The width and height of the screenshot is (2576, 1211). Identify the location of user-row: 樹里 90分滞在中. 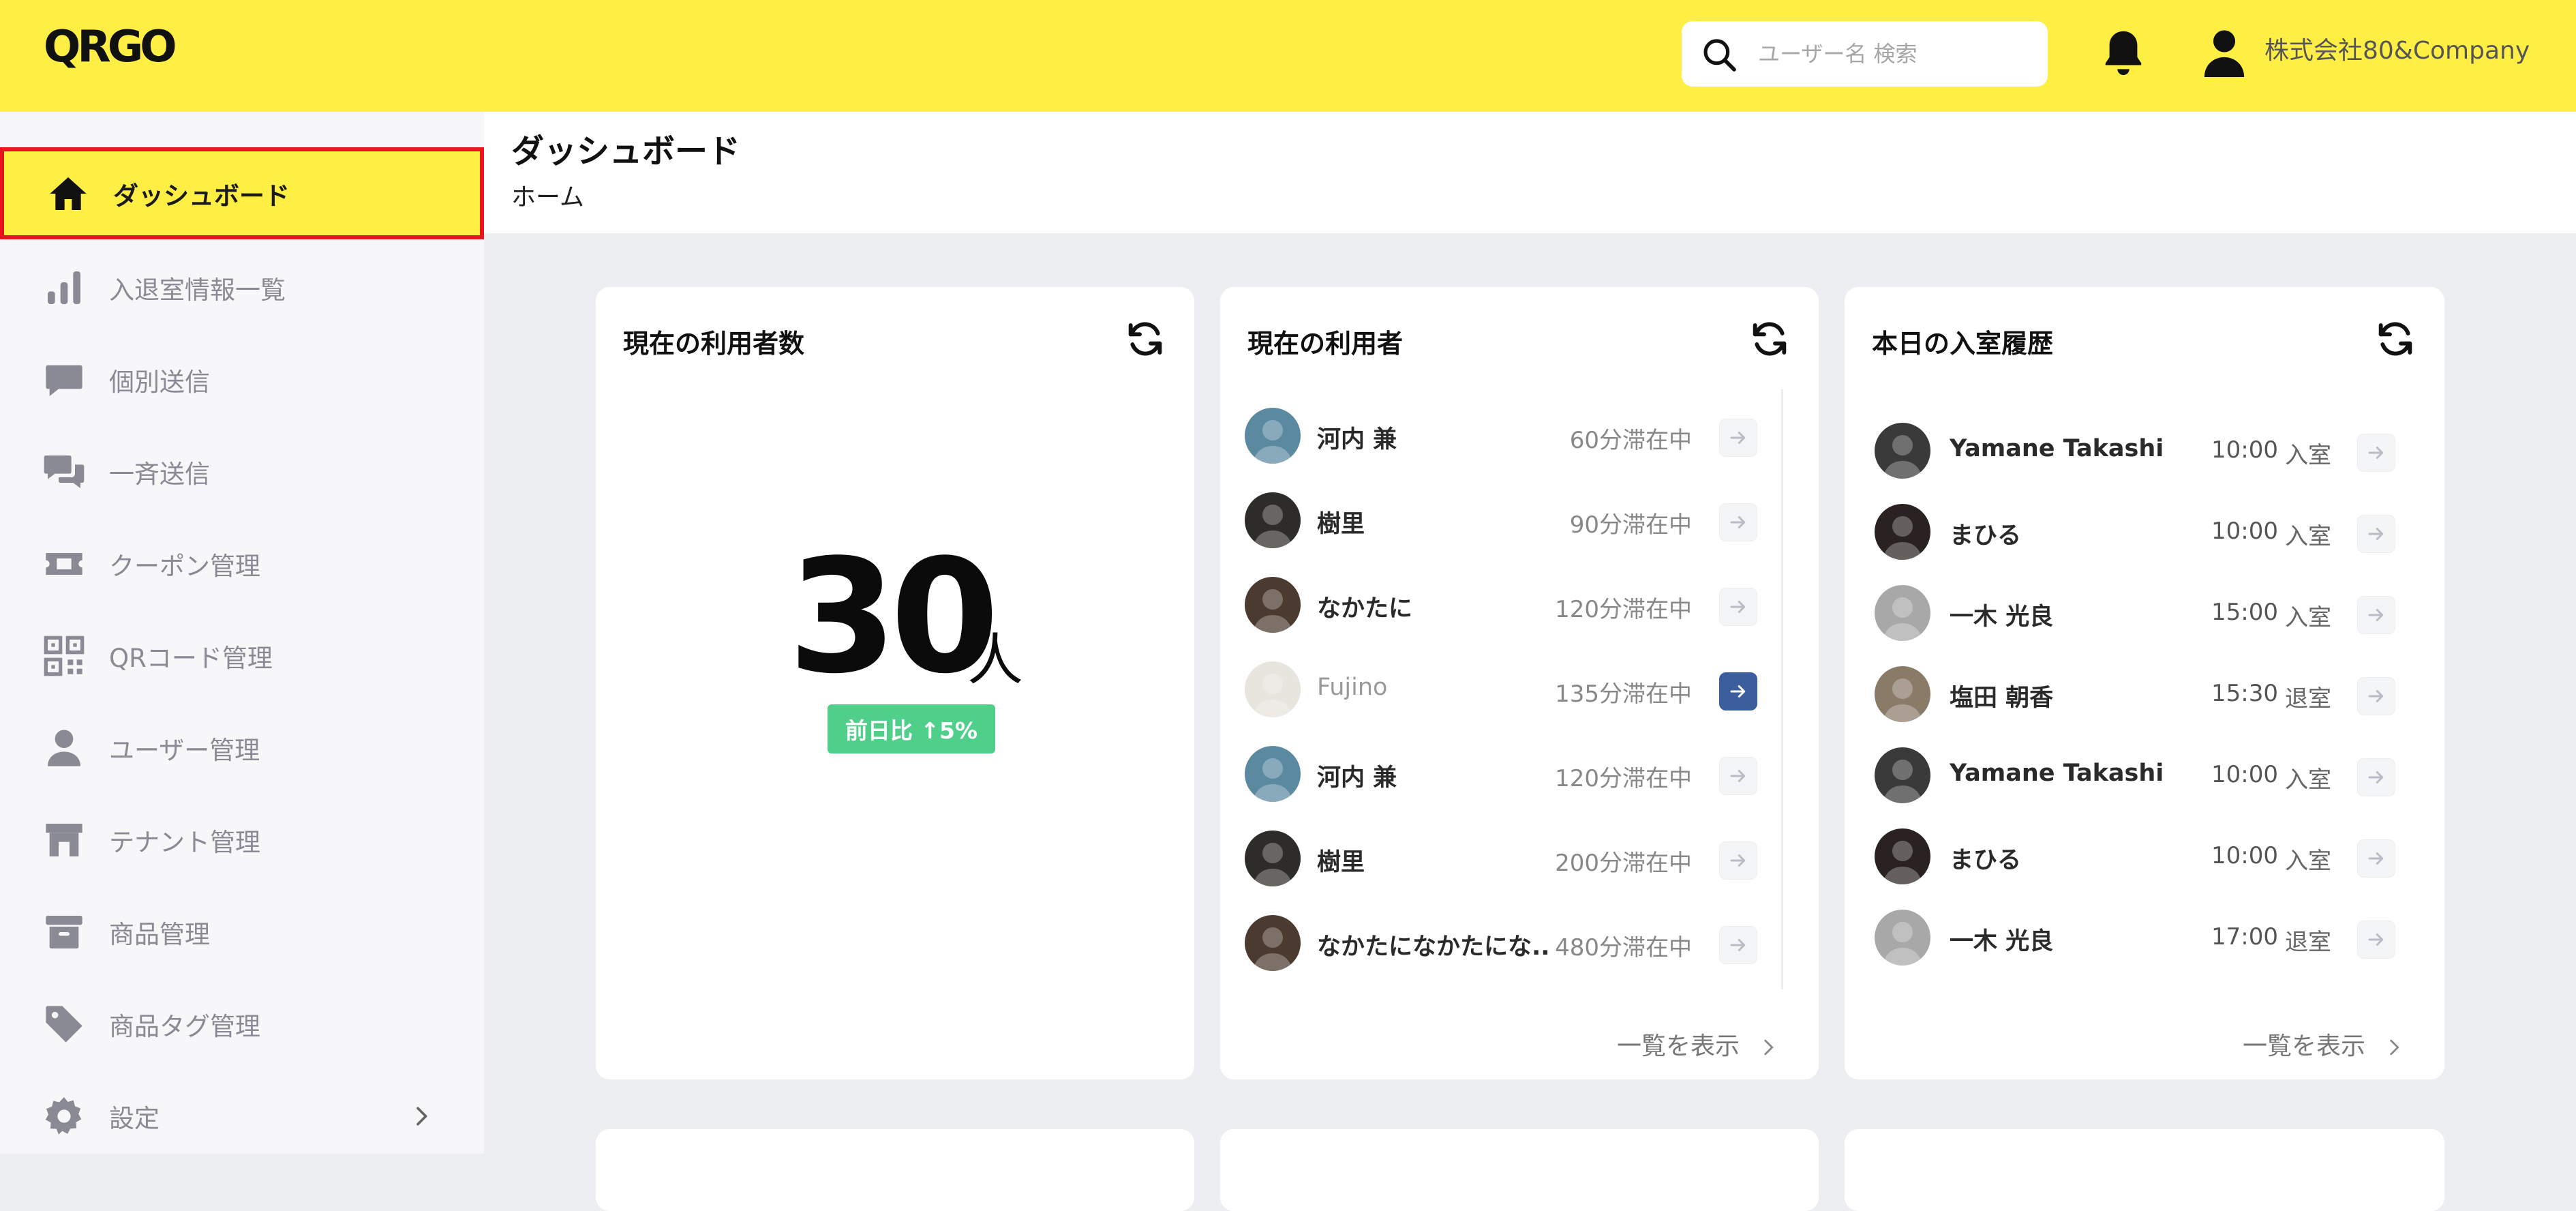
(1519, 520).